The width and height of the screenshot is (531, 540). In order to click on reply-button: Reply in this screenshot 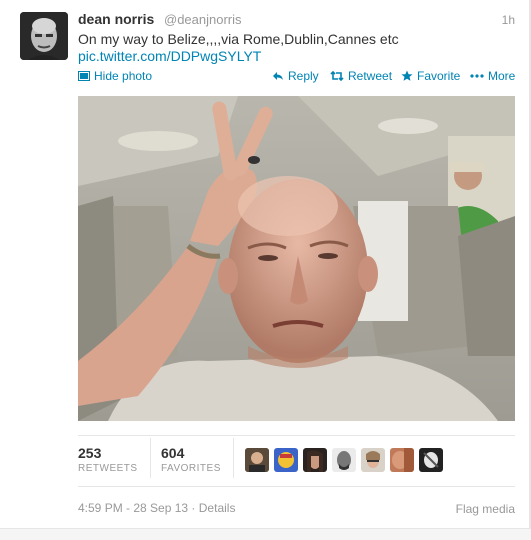, I will do `click(295, 76)`.